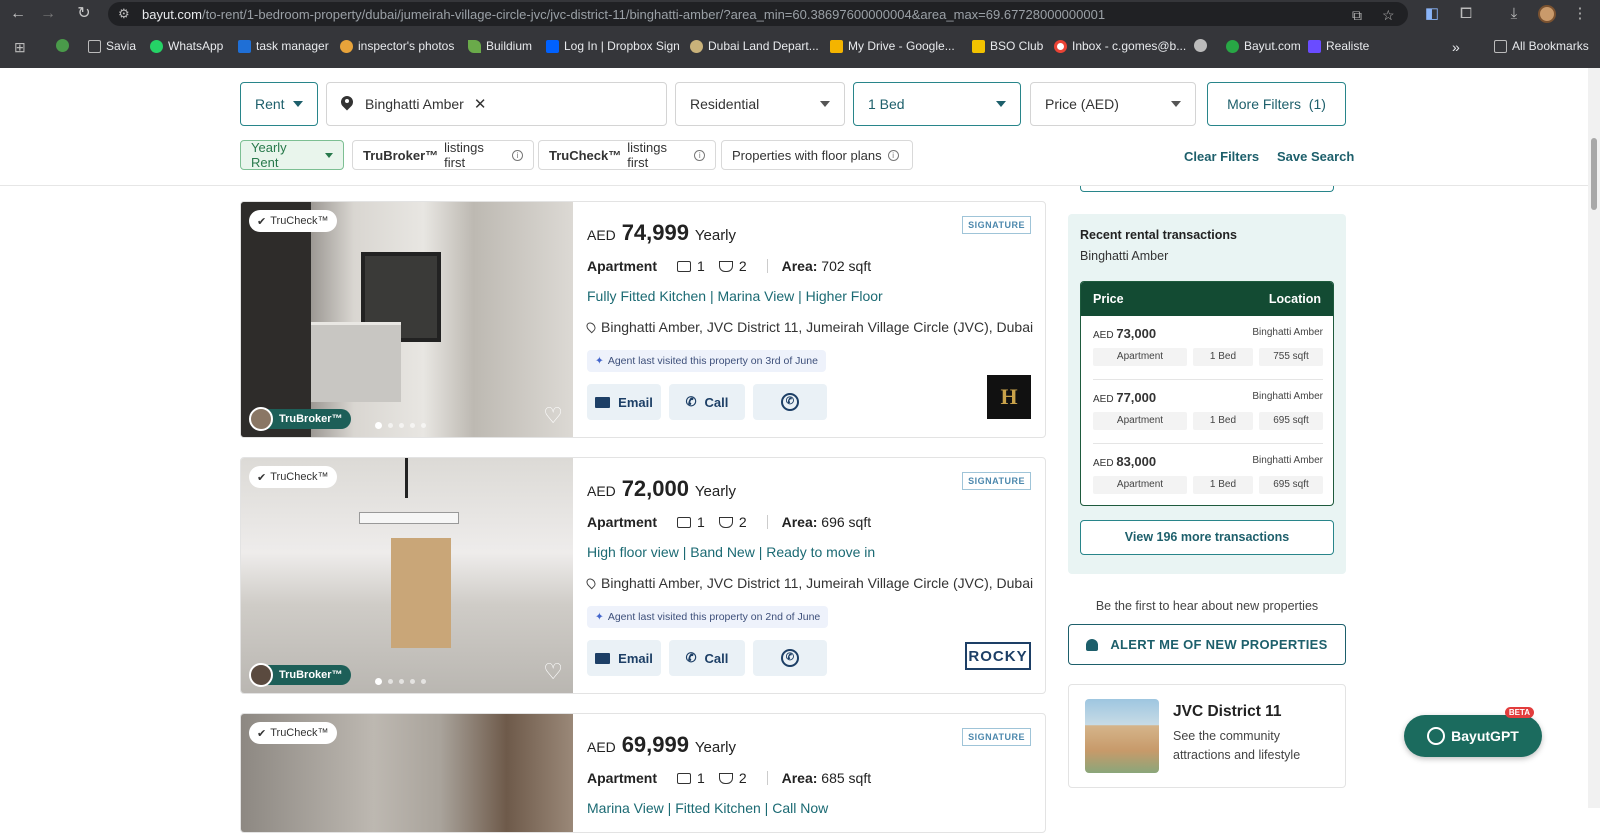 This screenshot has width=1600, height=833. What do you see at coordinates (585, 155) in the screenshot?
I see `trucheck-label: TruCheck™` at bounding box center [585, 155].